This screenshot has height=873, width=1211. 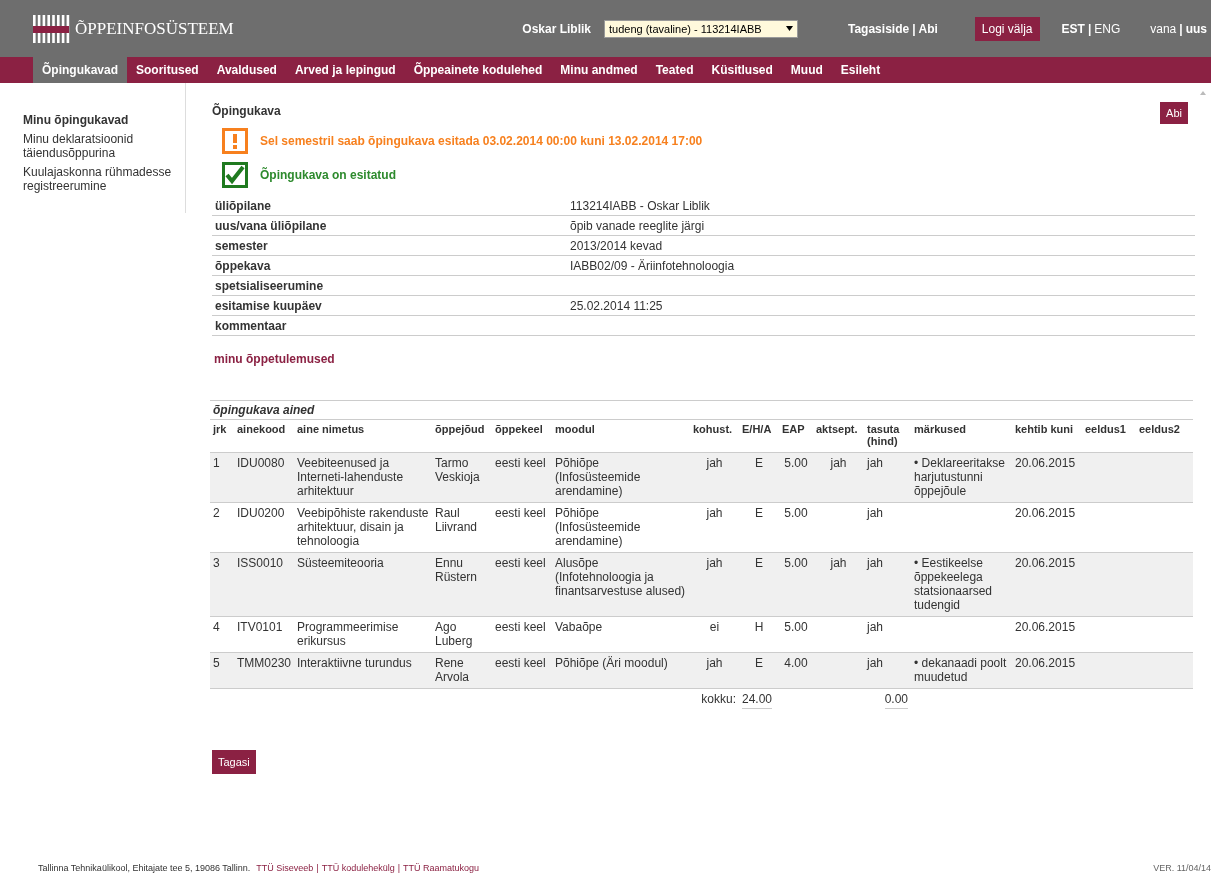 What do you see at coordinates (796, 436) in the screenshot?
I see `column-header: EAP` at bounding box center [796, 436].